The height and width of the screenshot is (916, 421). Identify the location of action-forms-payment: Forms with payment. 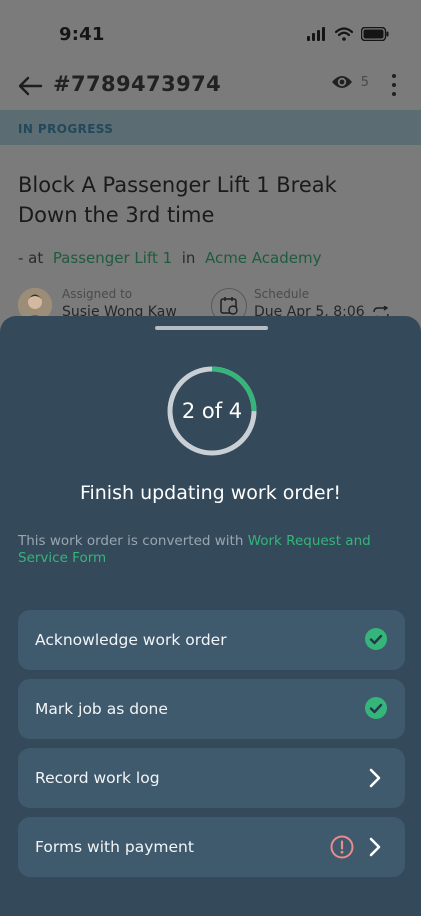
(211, 847).